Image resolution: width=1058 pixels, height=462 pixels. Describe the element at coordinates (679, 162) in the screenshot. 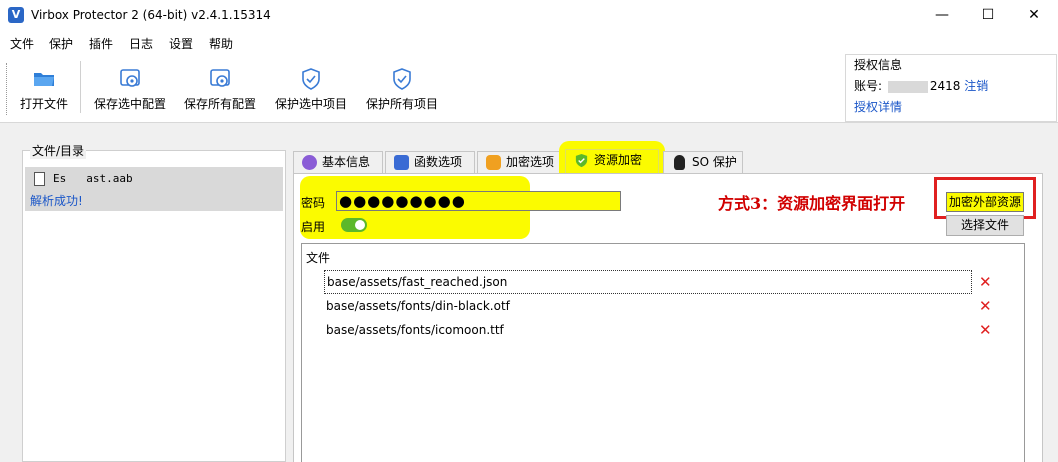

I see `linux-penguin-icon` at that location.